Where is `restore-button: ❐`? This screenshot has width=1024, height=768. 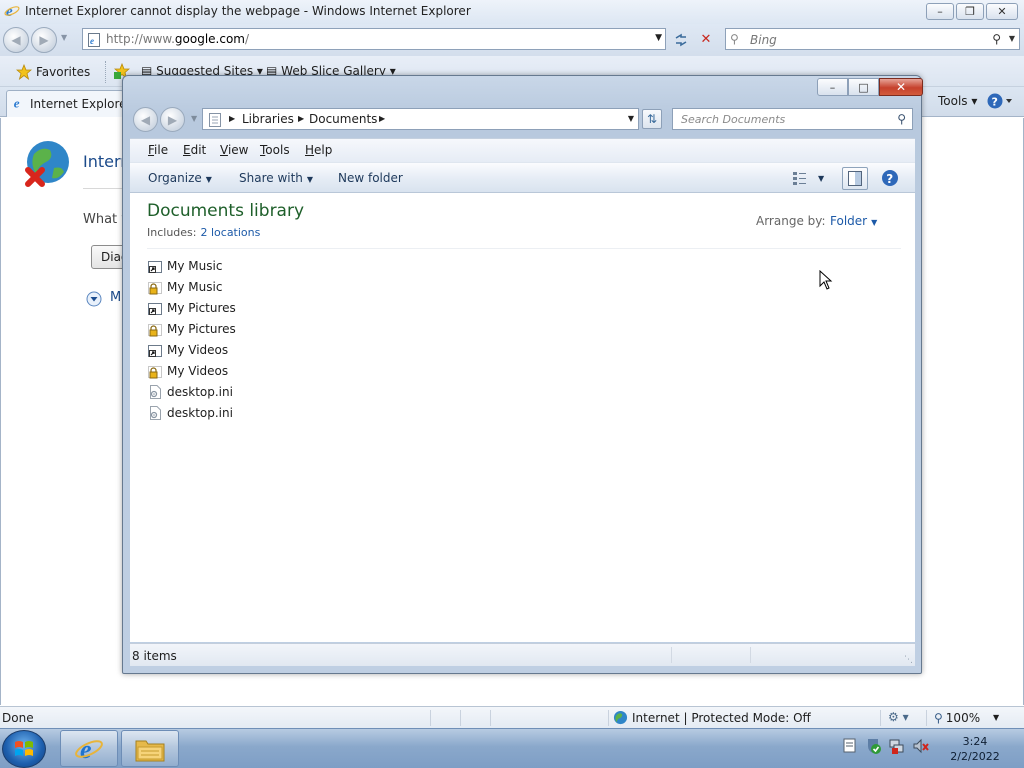 restore-button: ❐ is located at coordinates (970, 11).